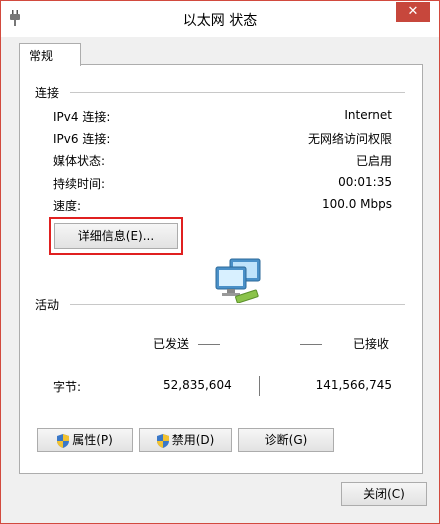 This screenshot has width=440, height=524. I want to click on bytes-label: 字节:, so click(67, 387).